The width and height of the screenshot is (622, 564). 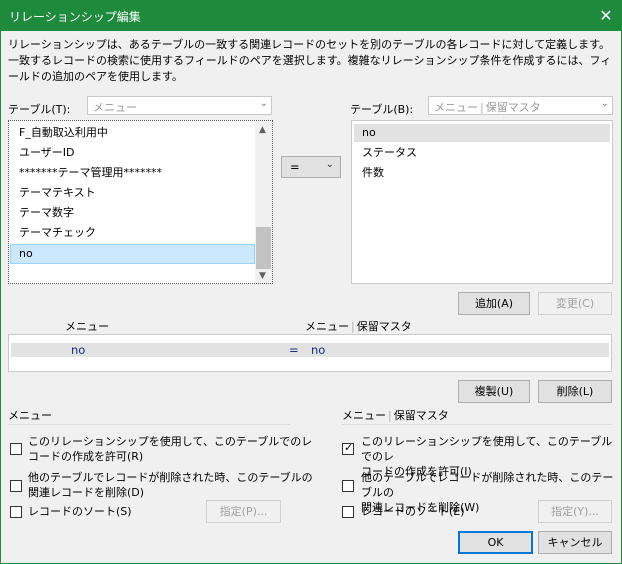 What do you see at coordinates (482, 202) in the screenshot?
I see `right-field-list: no ステータス 件数` at bounding box center [482, 202].